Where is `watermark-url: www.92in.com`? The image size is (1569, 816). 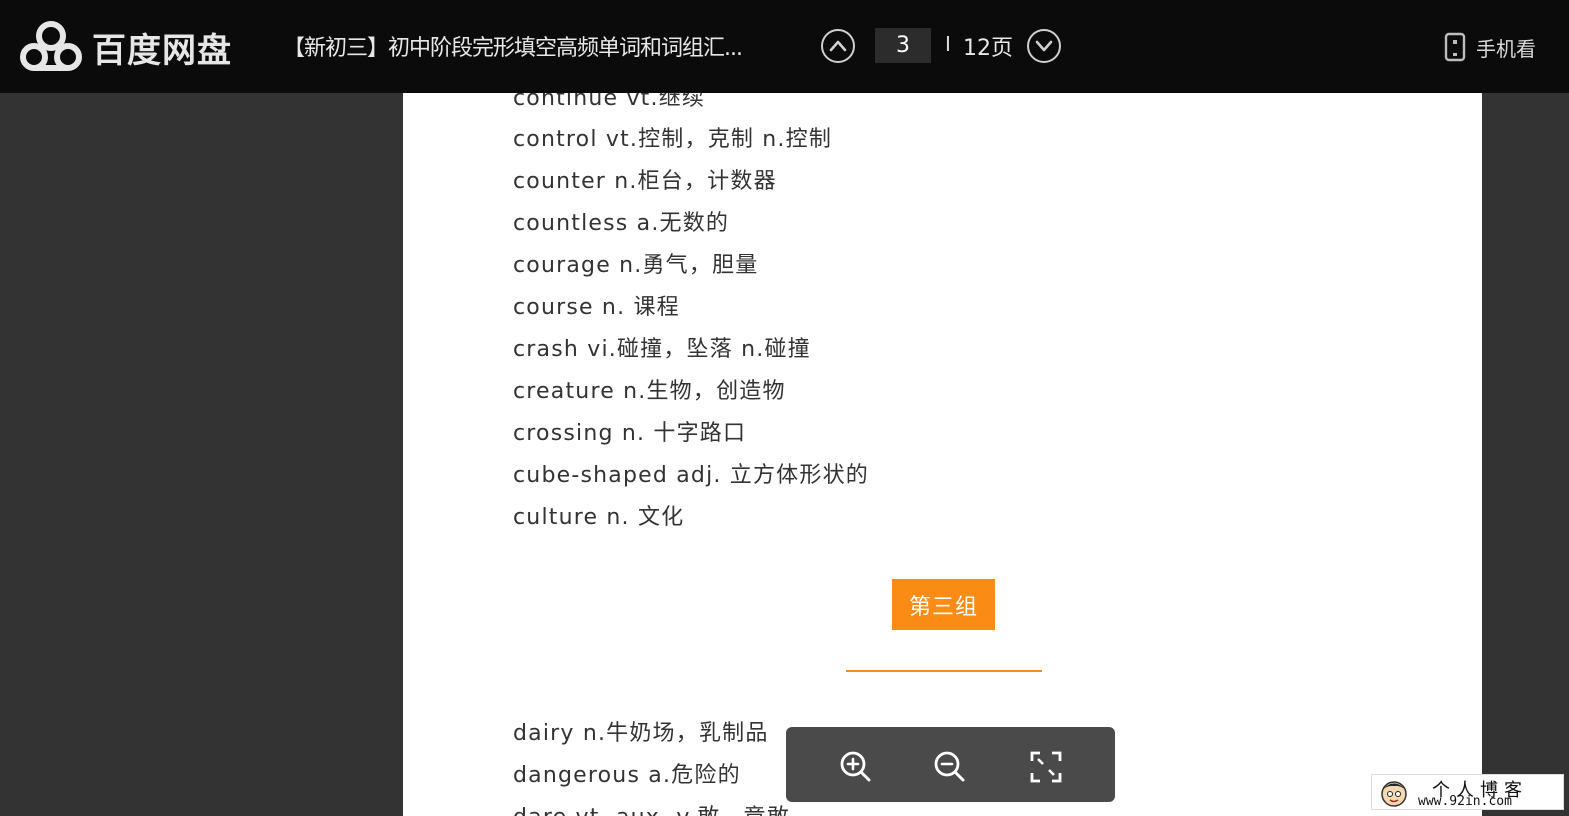 watermark-url: www.92in.com is located at coordinates (1465, 801).